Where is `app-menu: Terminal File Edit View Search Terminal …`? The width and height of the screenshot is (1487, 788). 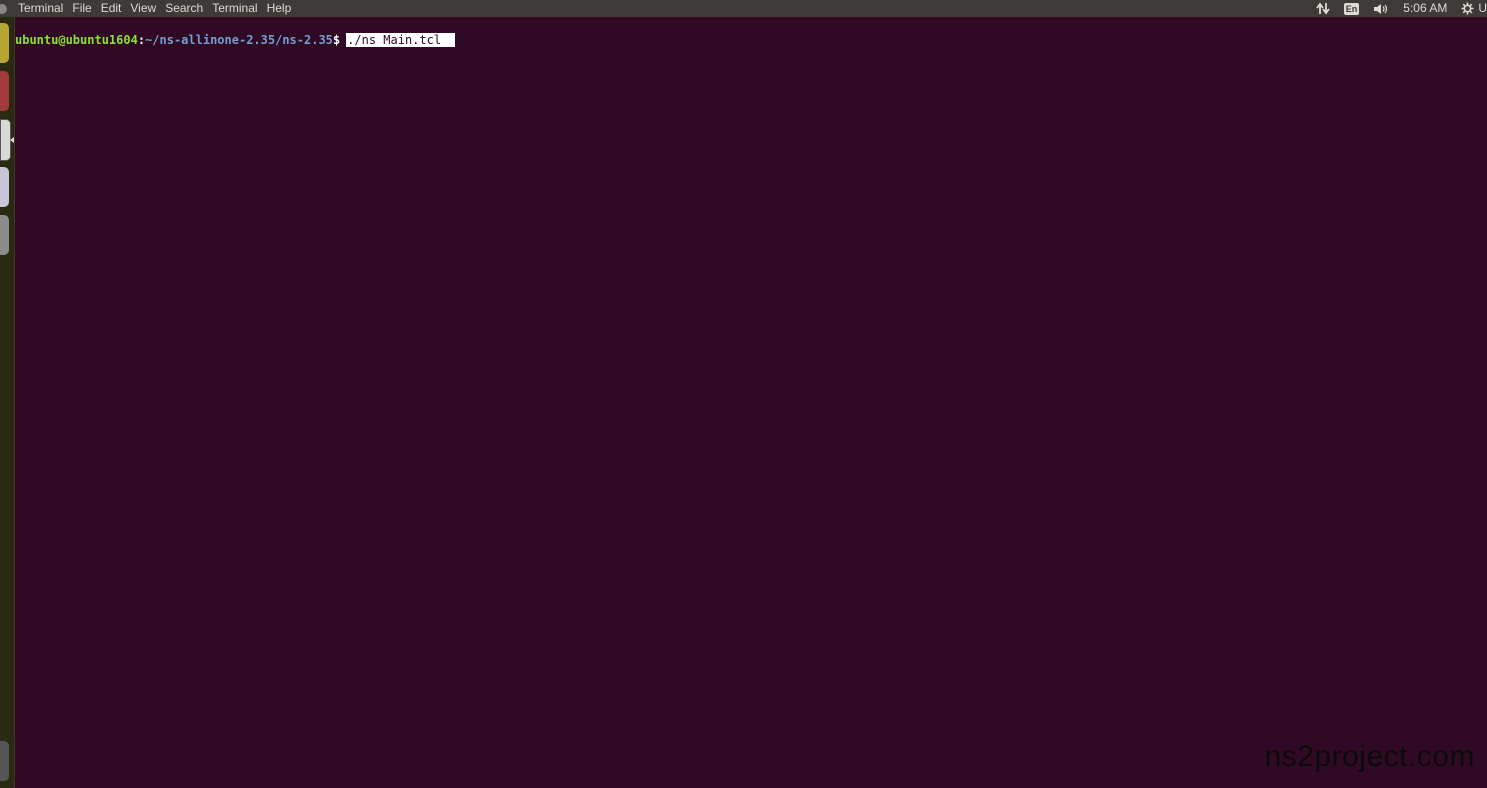 app-menu: Terminal File Edit View Search Terminal … is located at coordinates (159, 8).